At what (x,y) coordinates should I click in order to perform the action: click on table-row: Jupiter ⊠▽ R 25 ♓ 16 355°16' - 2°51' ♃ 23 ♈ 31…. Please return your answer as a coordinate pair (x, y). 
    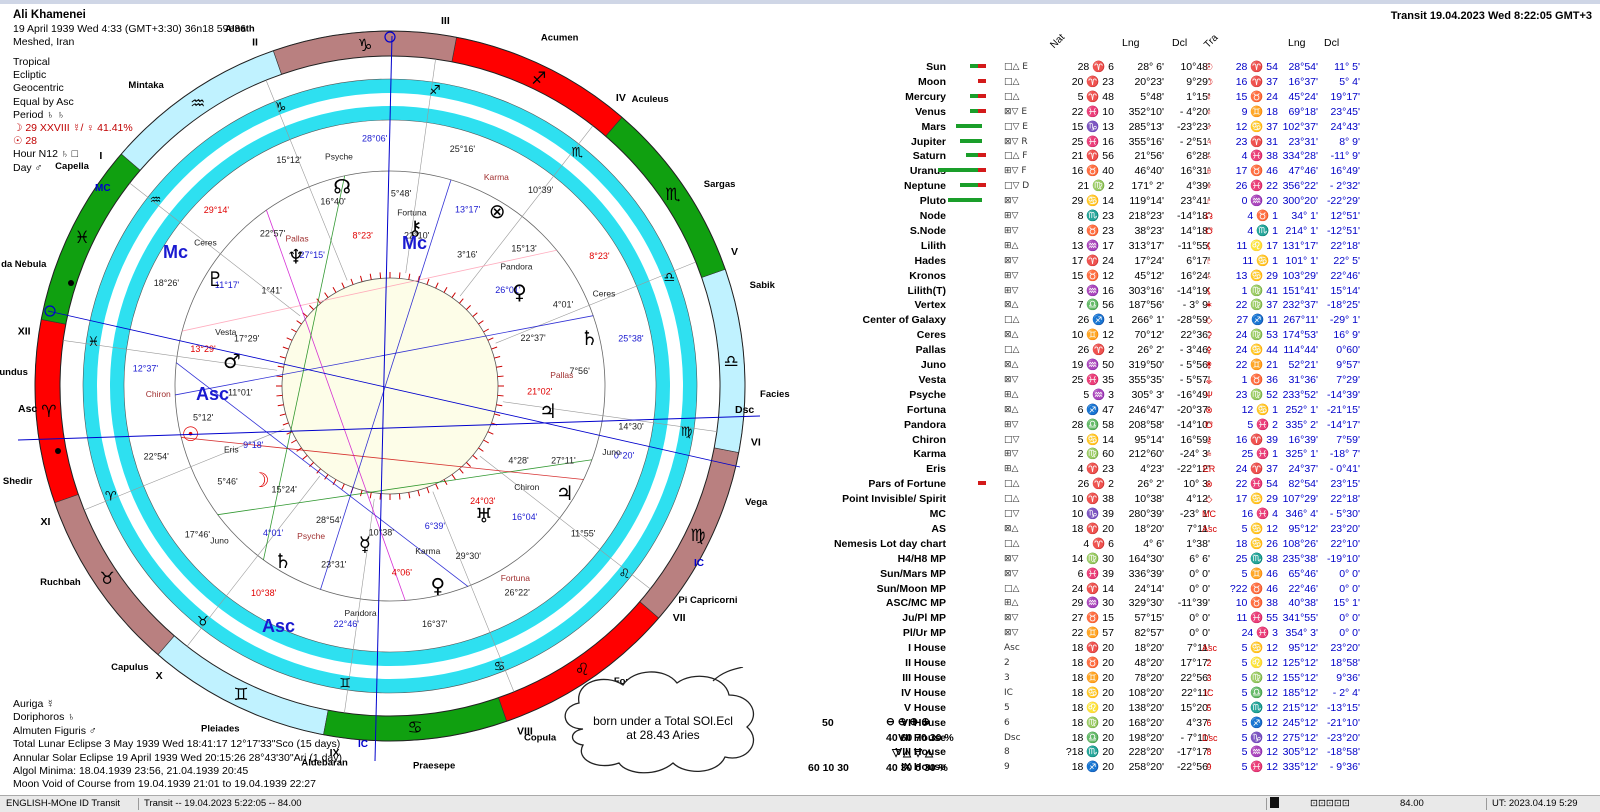
    Looking at the image, I should click on (1209, 142).